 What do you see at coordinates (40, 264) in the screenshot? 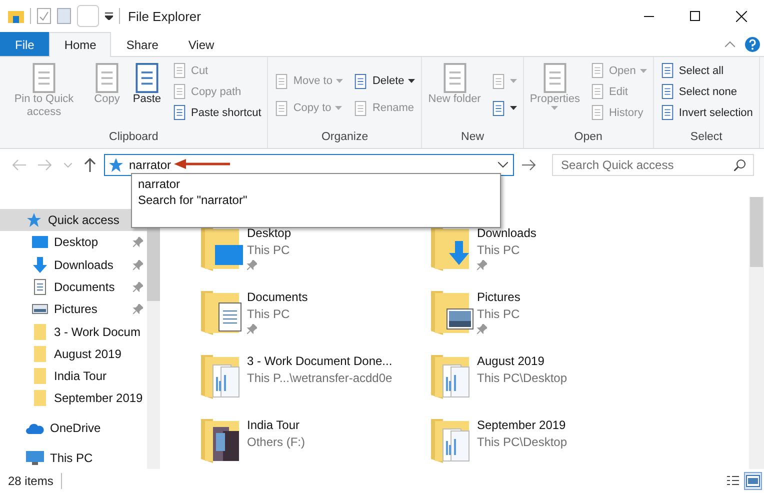
I see `down-arrow-icon` at bounding box center [40, 264].